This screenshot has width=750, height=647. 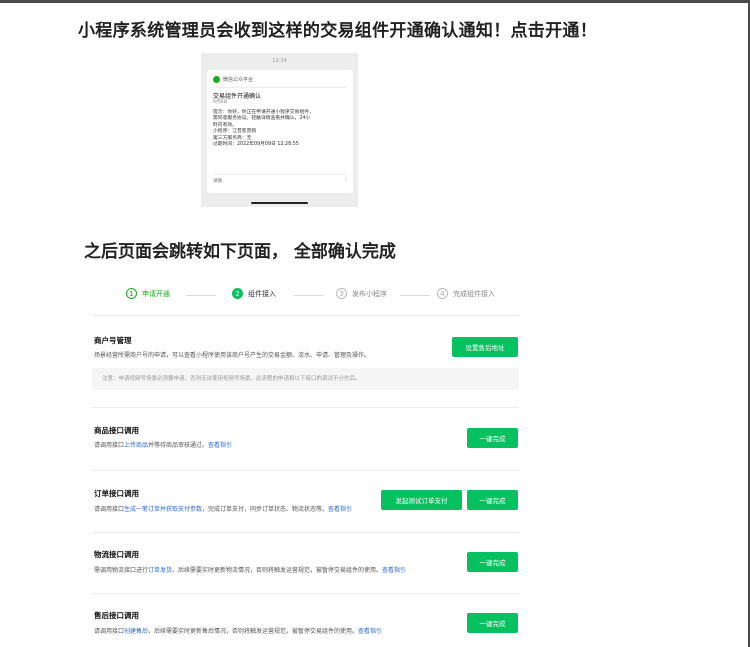 I want to click on step-number: 2, so click(x=237, y=293).